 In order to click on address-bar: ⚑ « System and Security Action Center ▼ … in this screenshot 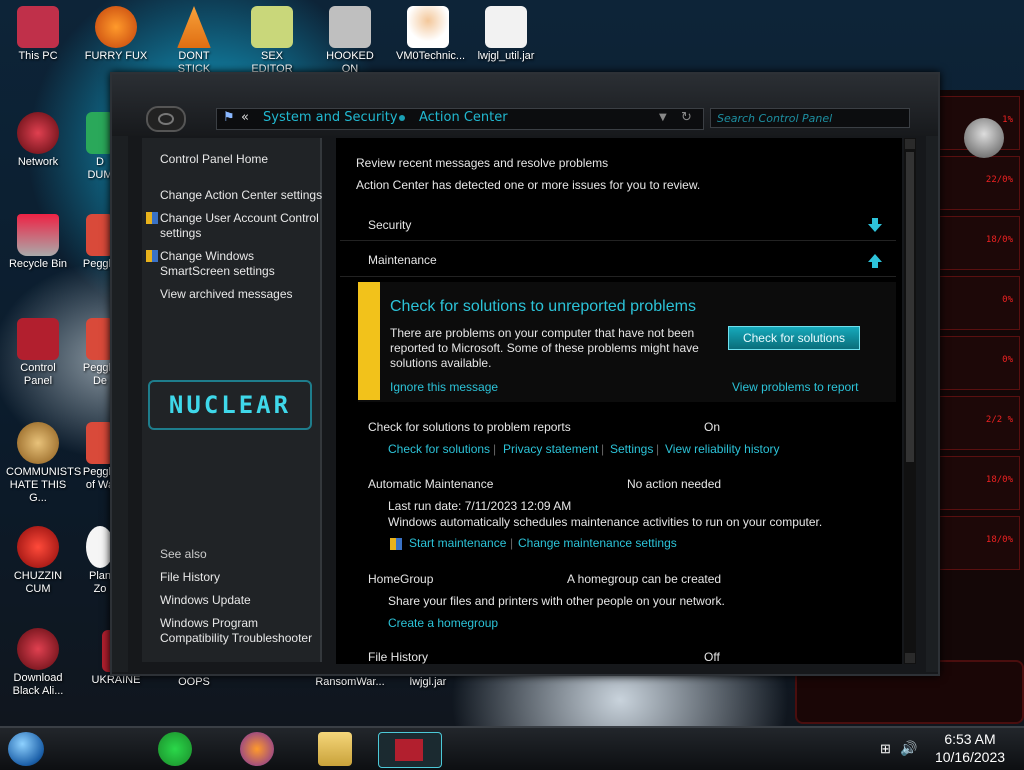, I will do `click(460, 119)`.